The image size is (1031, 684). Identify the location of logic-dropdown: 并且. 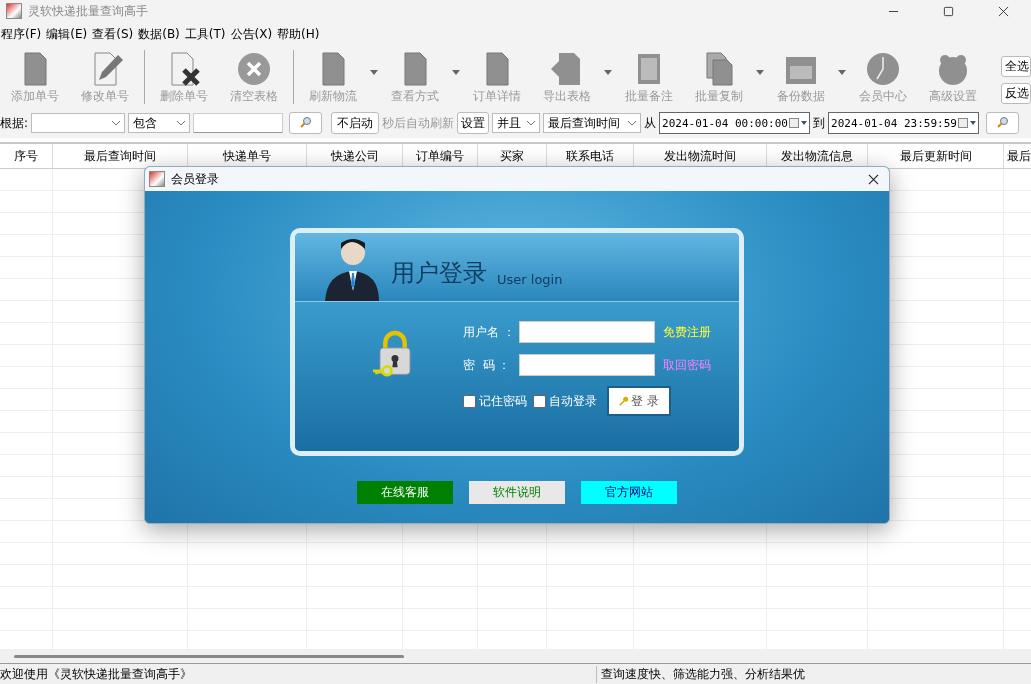
(516, 123).